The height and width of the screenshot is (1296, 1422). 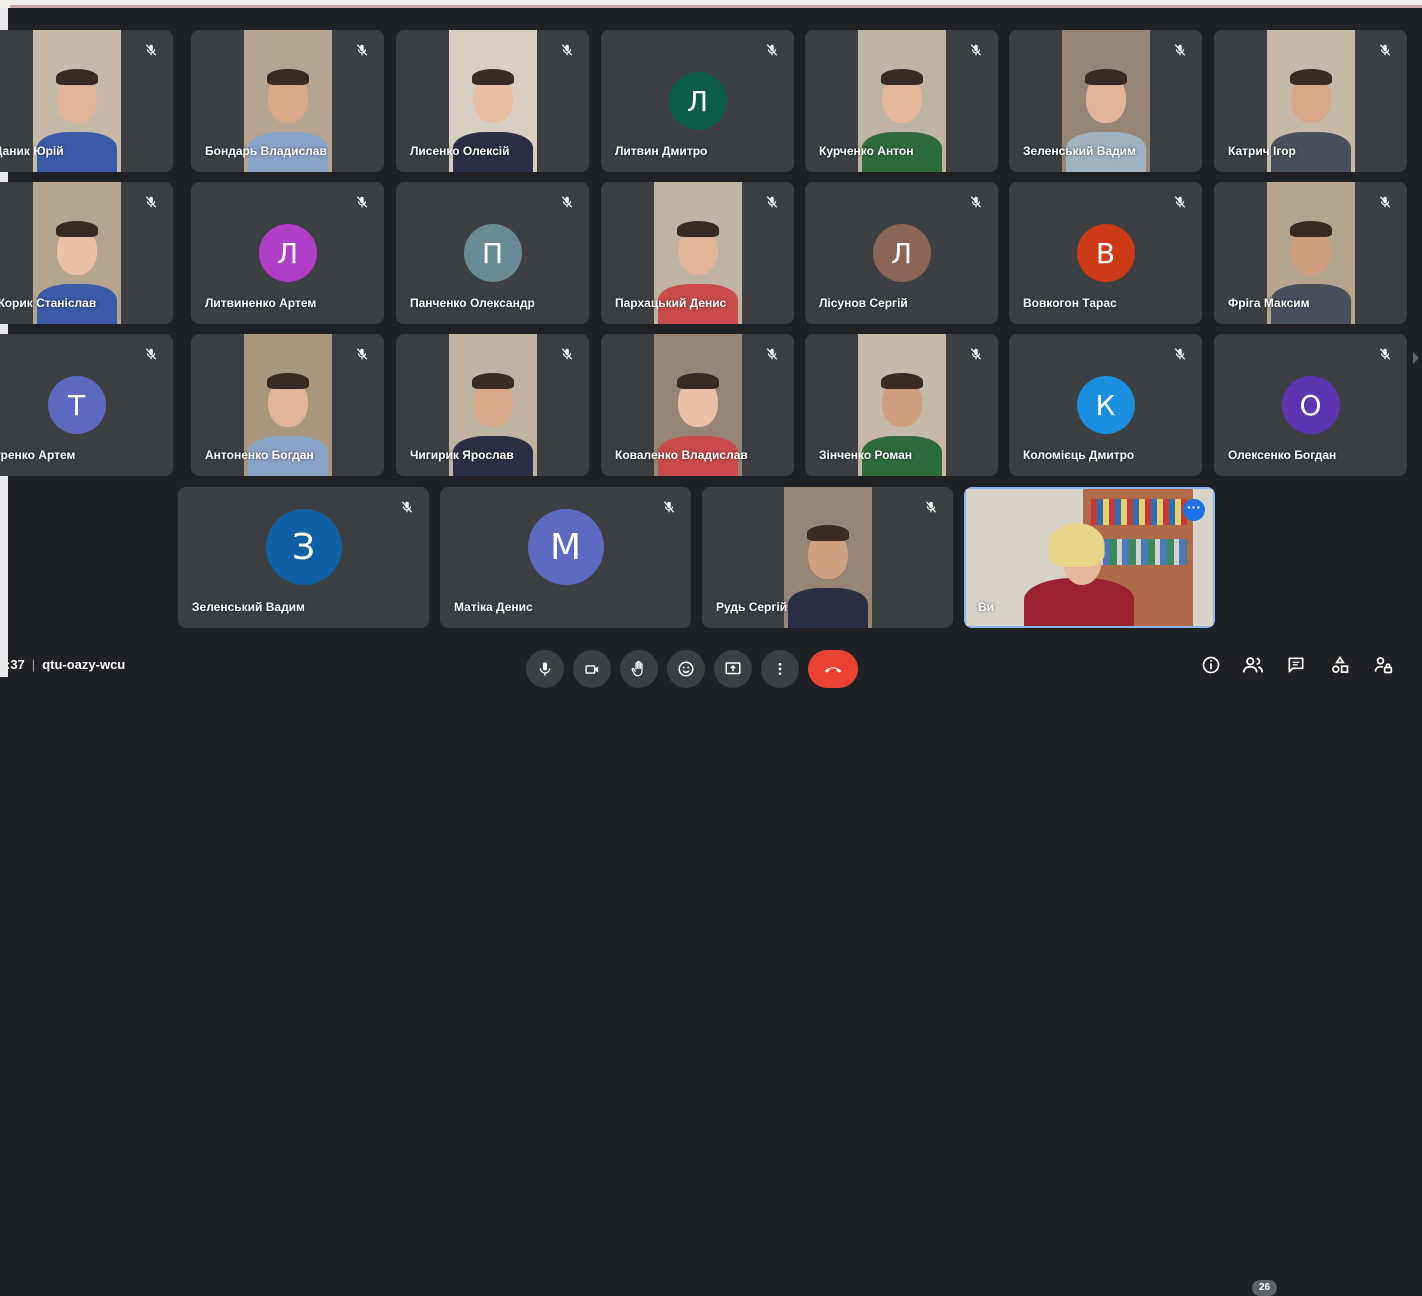 I want to click on participant-tile: Л Литвиненко Артем, so click(x=287, y=253).